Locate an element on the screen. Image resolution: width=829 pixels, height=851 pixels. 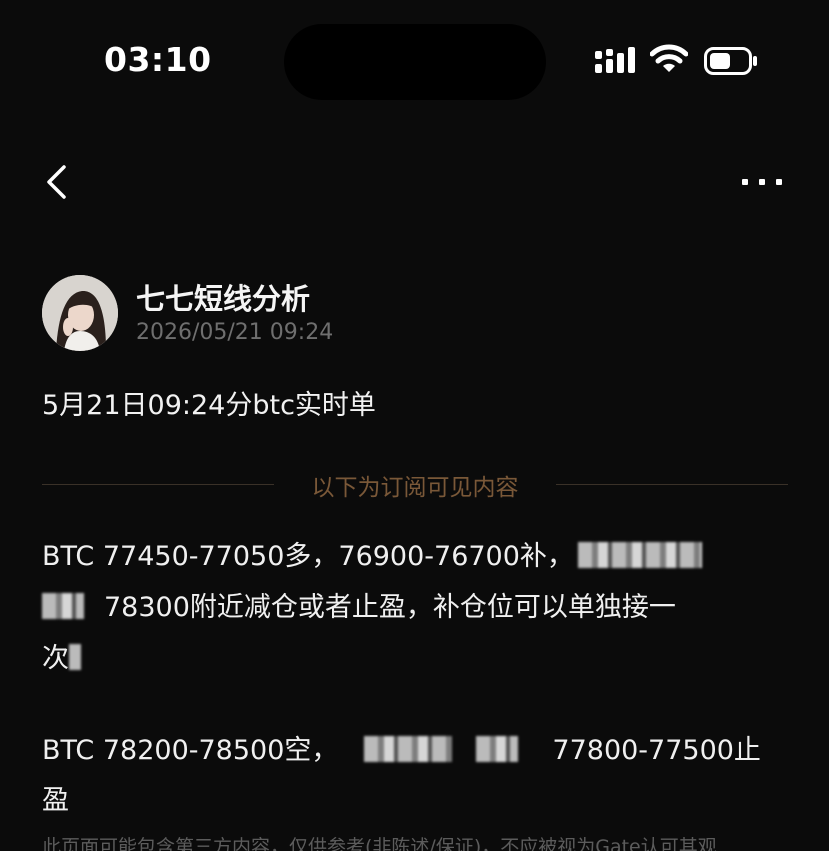
avatar-image is located at coordinates (80, 313).